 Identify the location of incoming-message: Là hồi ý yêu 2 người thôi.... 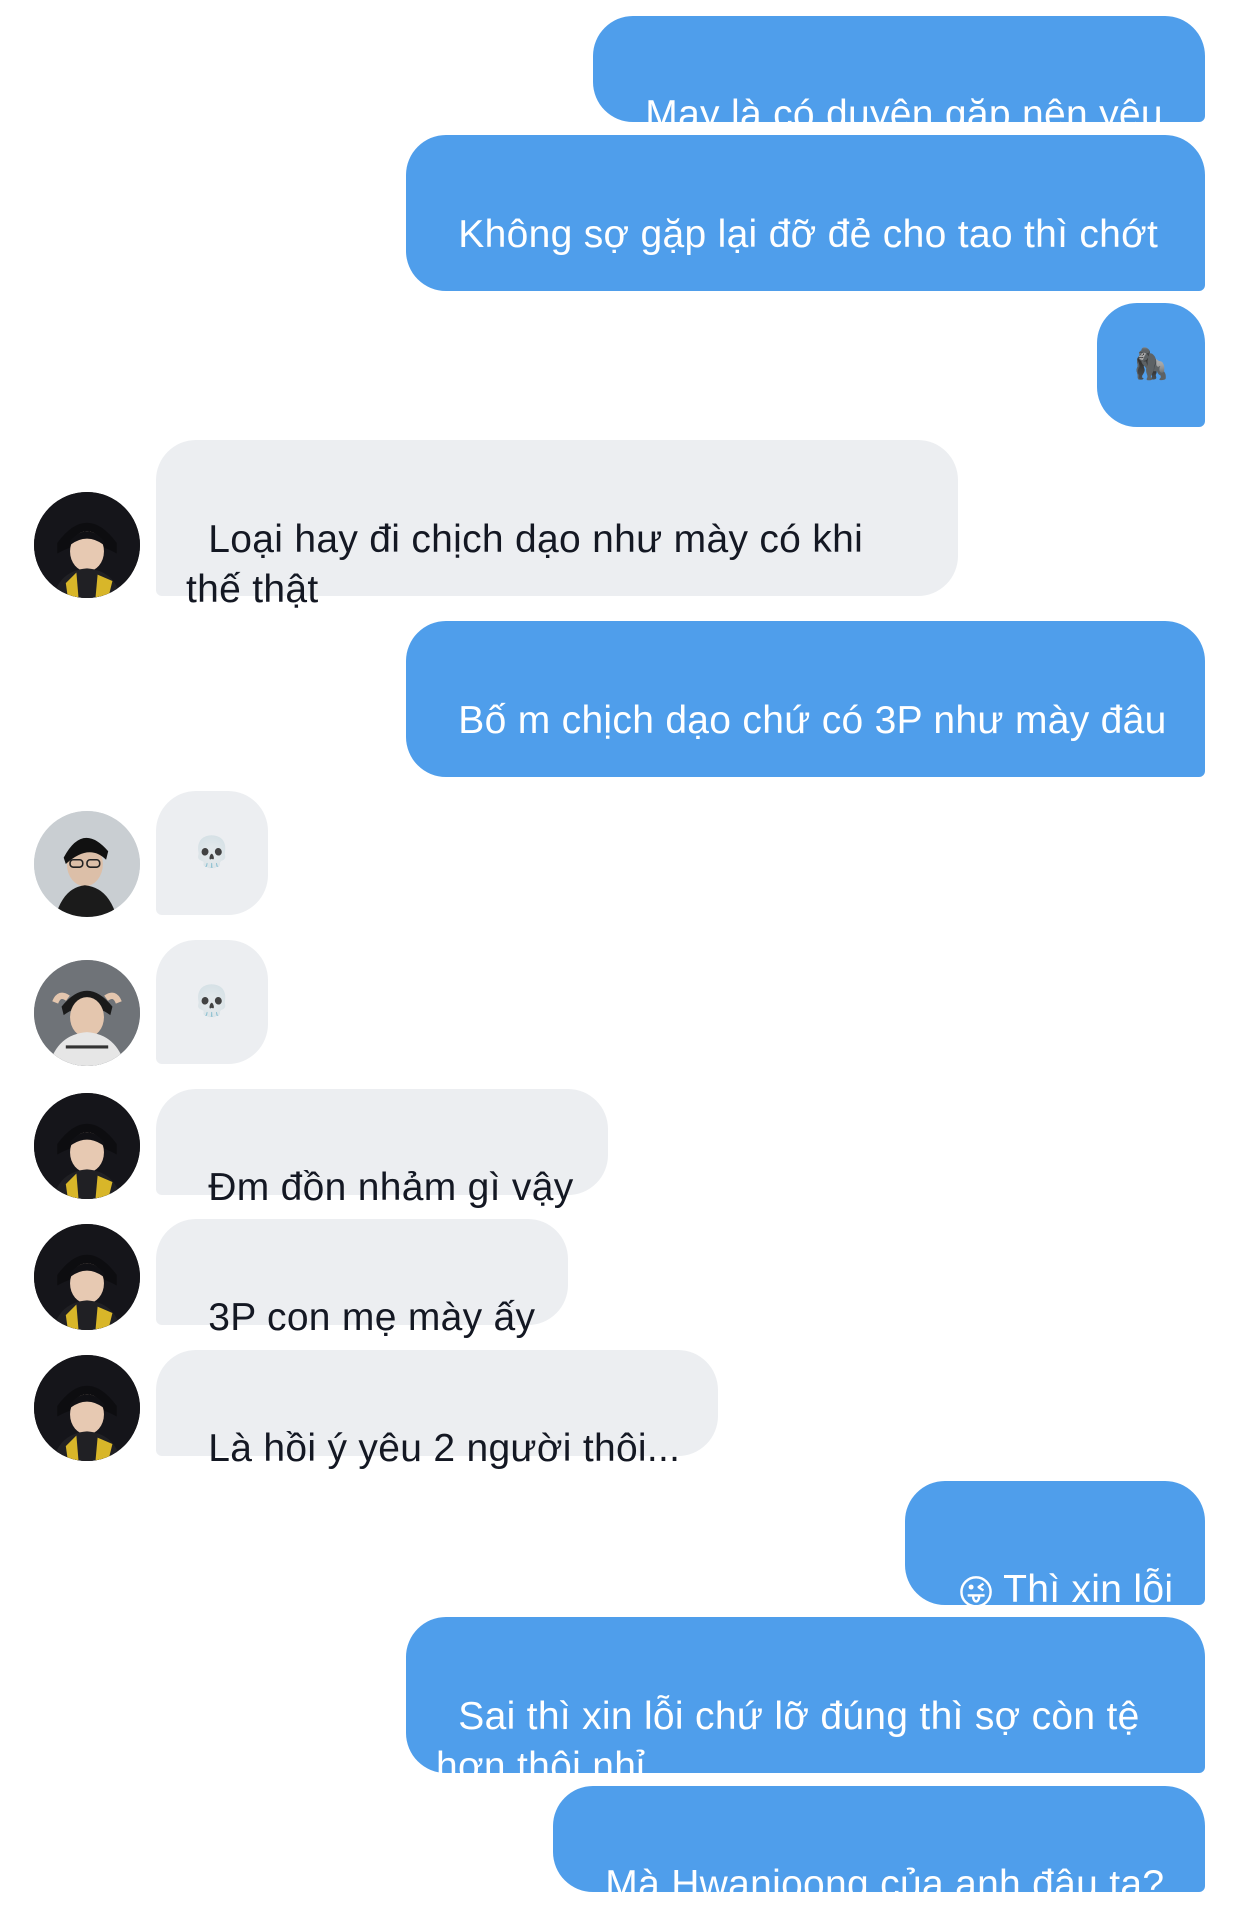
(437, 1410).